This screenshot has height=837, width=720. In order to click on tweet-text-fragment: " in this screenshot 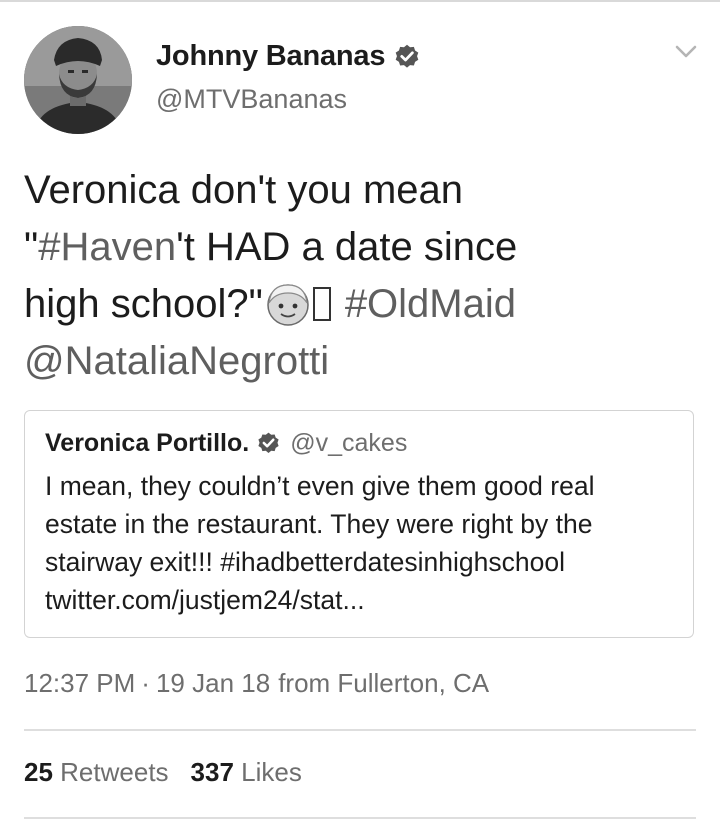, I will do `click(31, 247)`.